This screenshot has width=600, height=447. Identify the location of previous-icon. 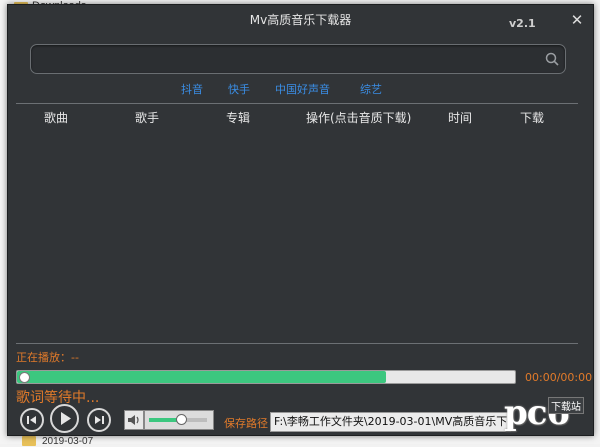
(31, 420).